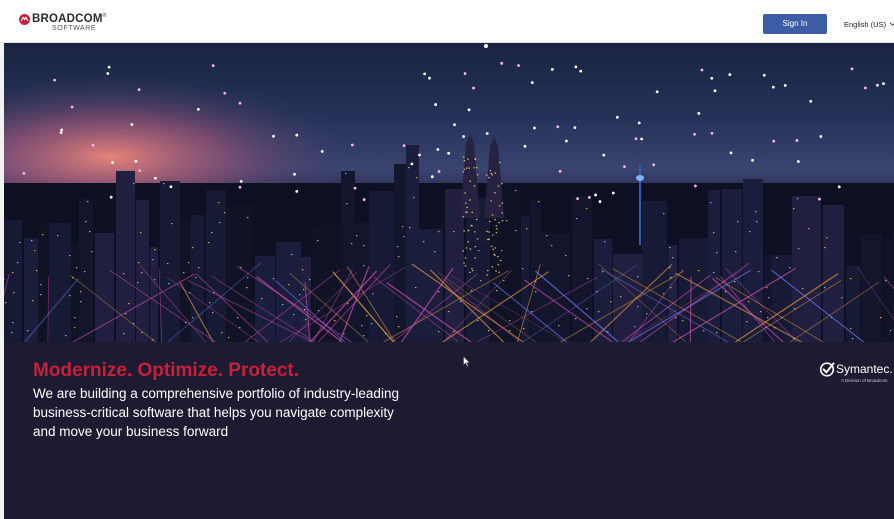  What do you see at coordinates (864, 380) in the screenshot?
I see `symantec-tagline: A Division of Broadcom` at bounding box center [864, 380].